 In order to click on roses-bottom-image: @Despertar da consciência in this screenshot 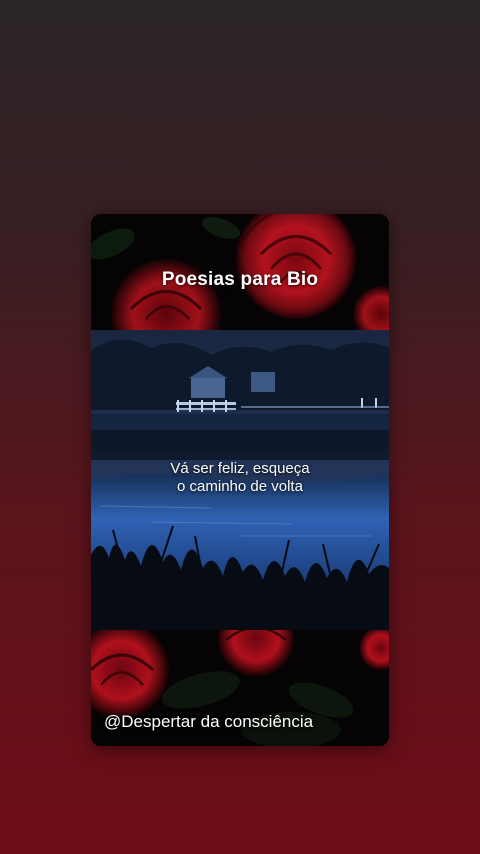, I will do `click(240, 688)`.